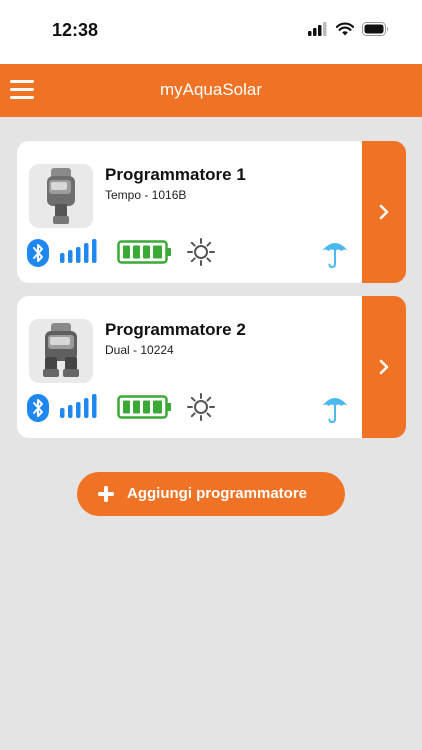  What do you see at coordinates (317, 29) in the screenshot?
I see `cellular-signal-icon` at bounding box center [317, 29].